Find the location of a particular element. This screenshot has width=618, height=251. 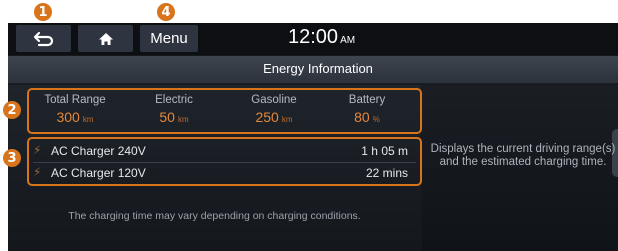

range-total-value: 300 is located at coordinates (68, 117).